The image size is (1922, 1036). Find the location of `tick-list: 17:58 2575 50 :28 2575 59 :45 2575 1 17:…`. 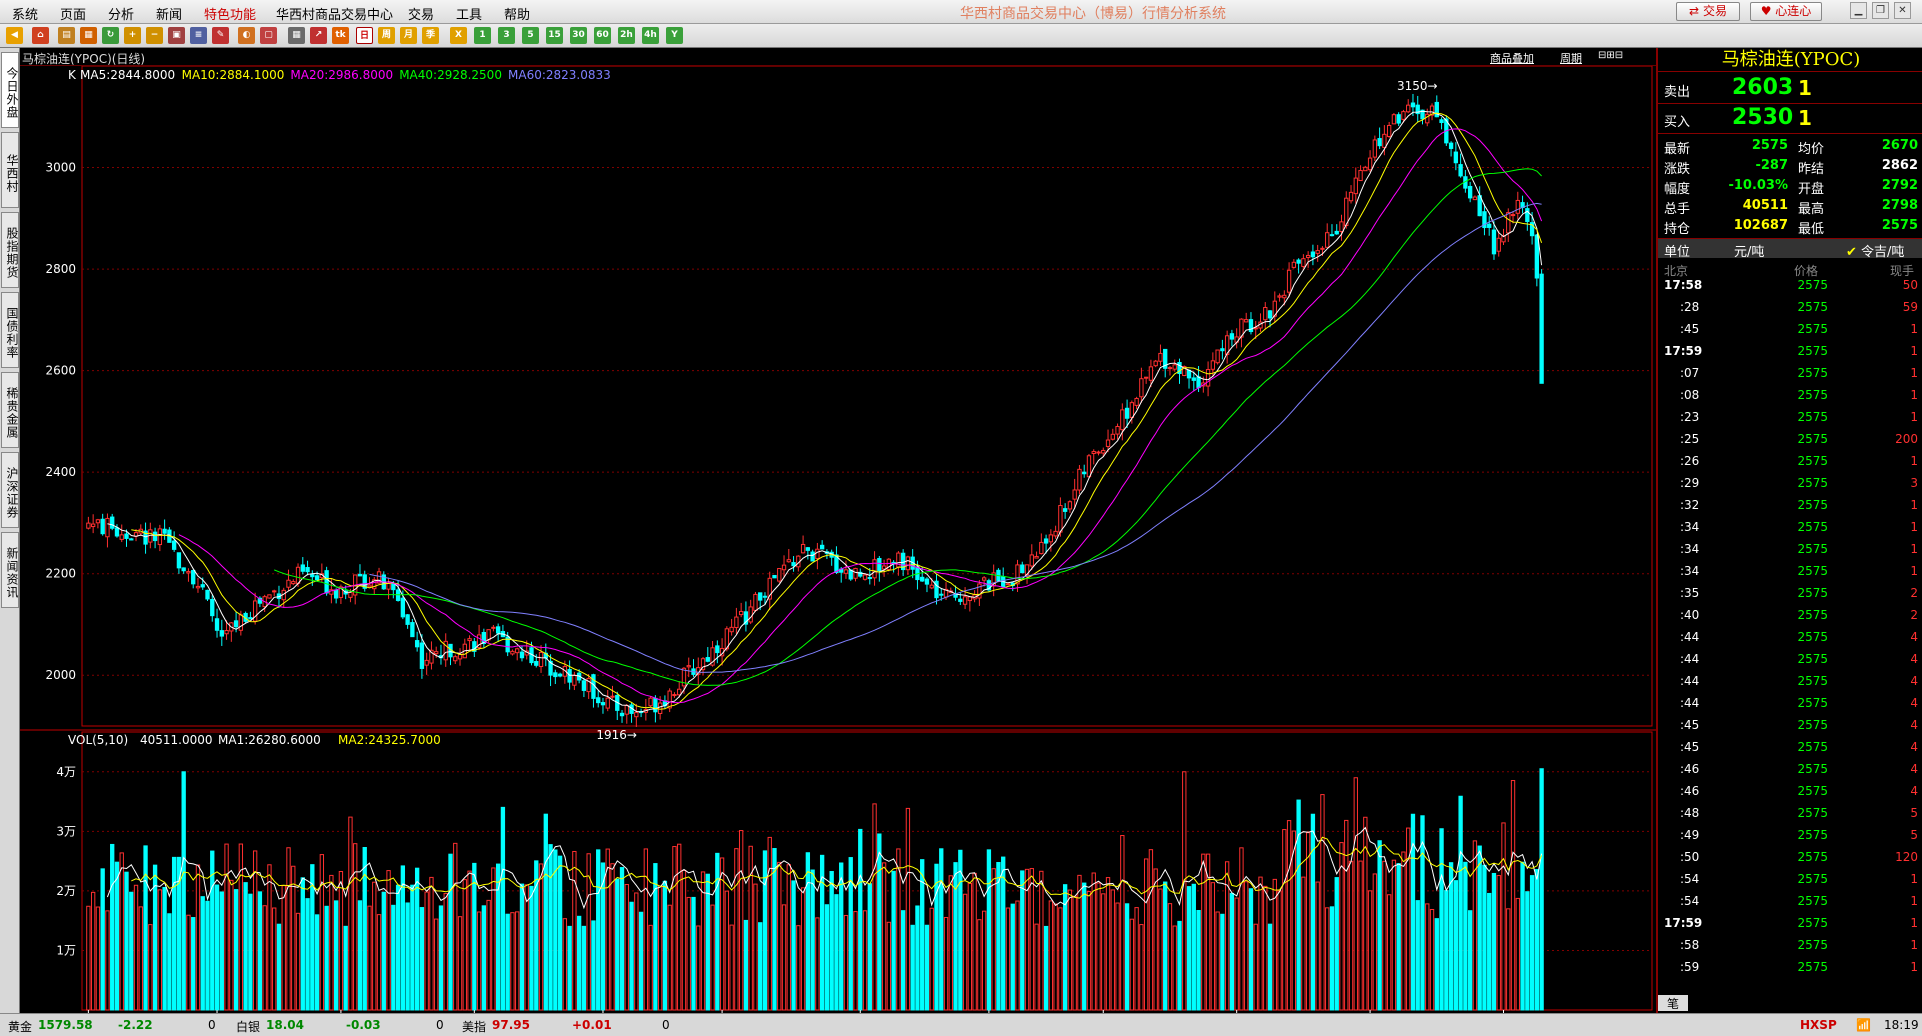

tick-list: 17:58 2575 50 :28 2575 59 :45 2575 1 17:… is located at coordinates (1790, 628).